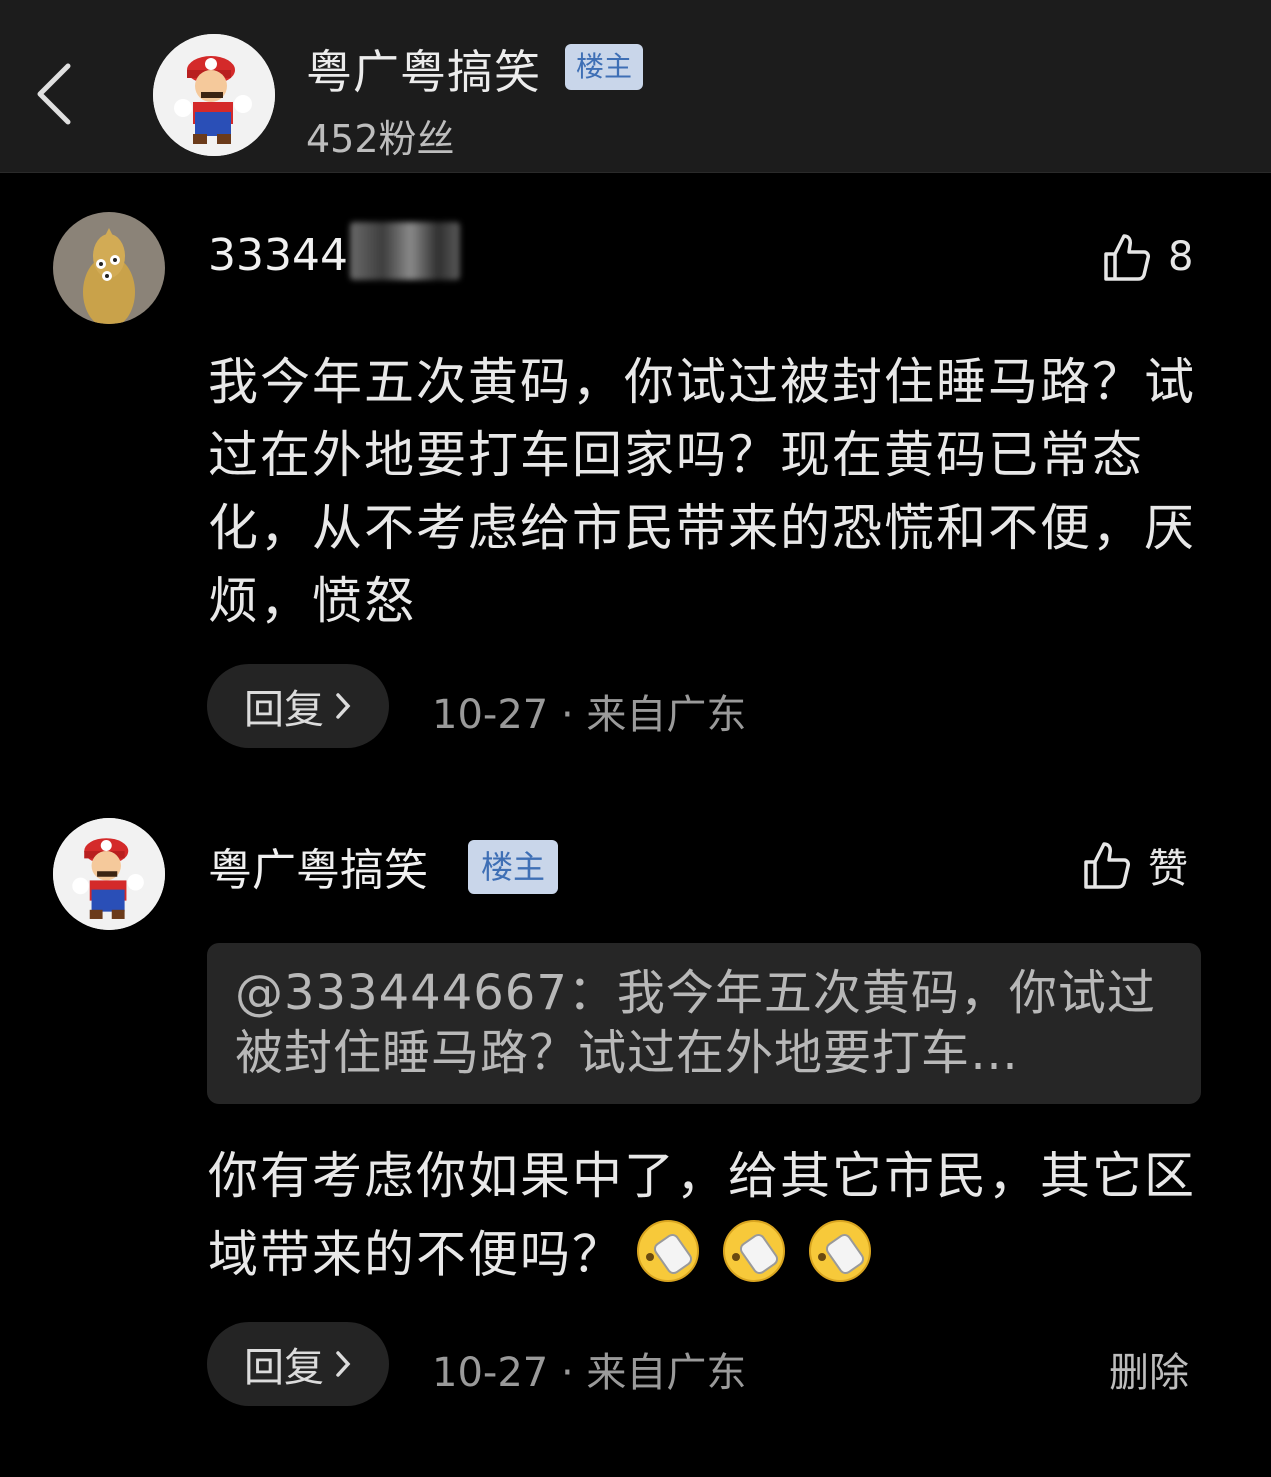  What do you see at coordinates (604, 67) in the screenshot?
I see `author-badge: 楼主` at bounding box center [604, 67].